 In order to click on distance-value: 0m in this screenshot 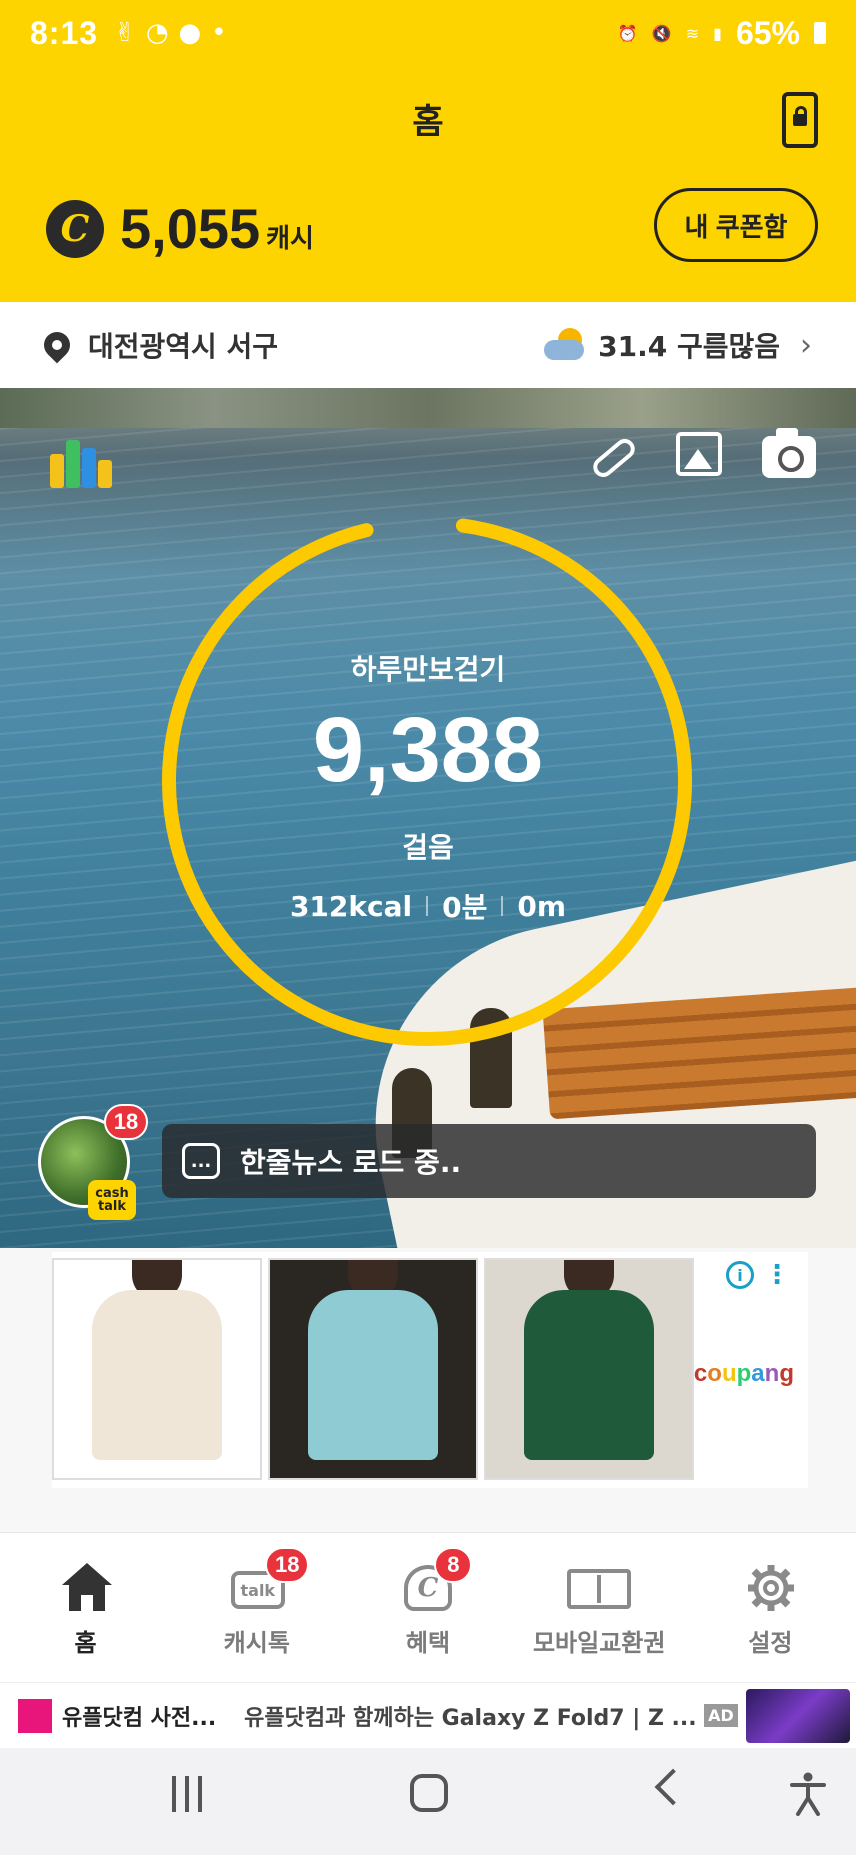, I will do `click(542, 906)`.